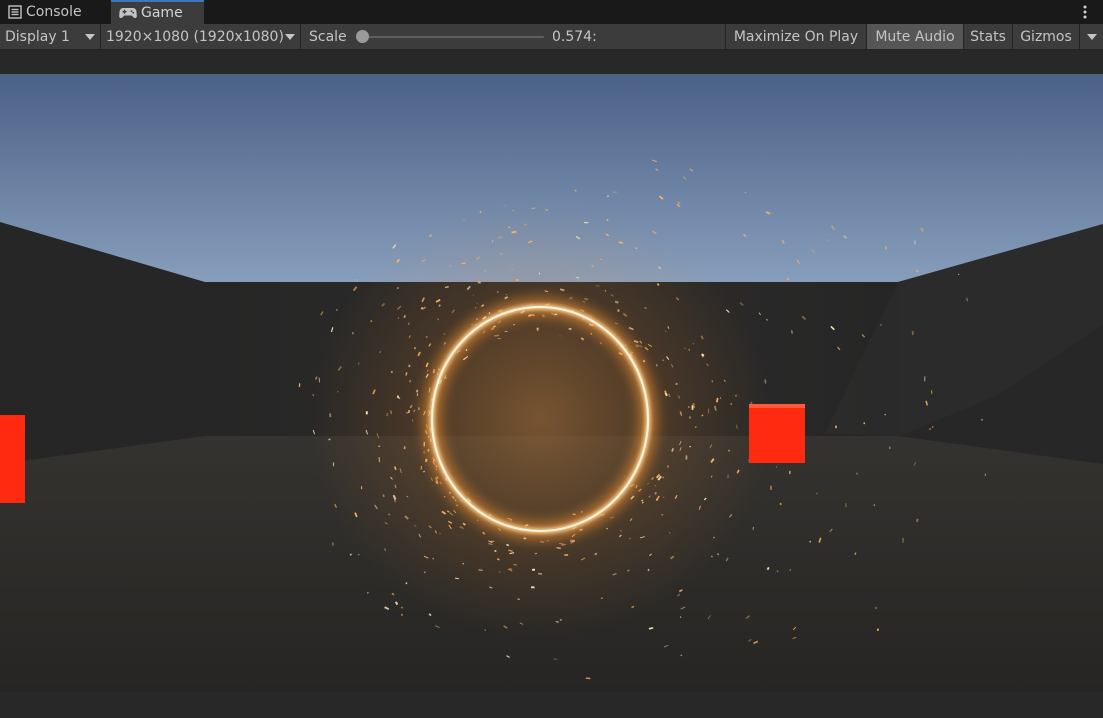 This screenshot has height=718, width=1103. Describe the element at coordinates (54, 12) in the screenshot. I see `tab-console: Console` at that location.